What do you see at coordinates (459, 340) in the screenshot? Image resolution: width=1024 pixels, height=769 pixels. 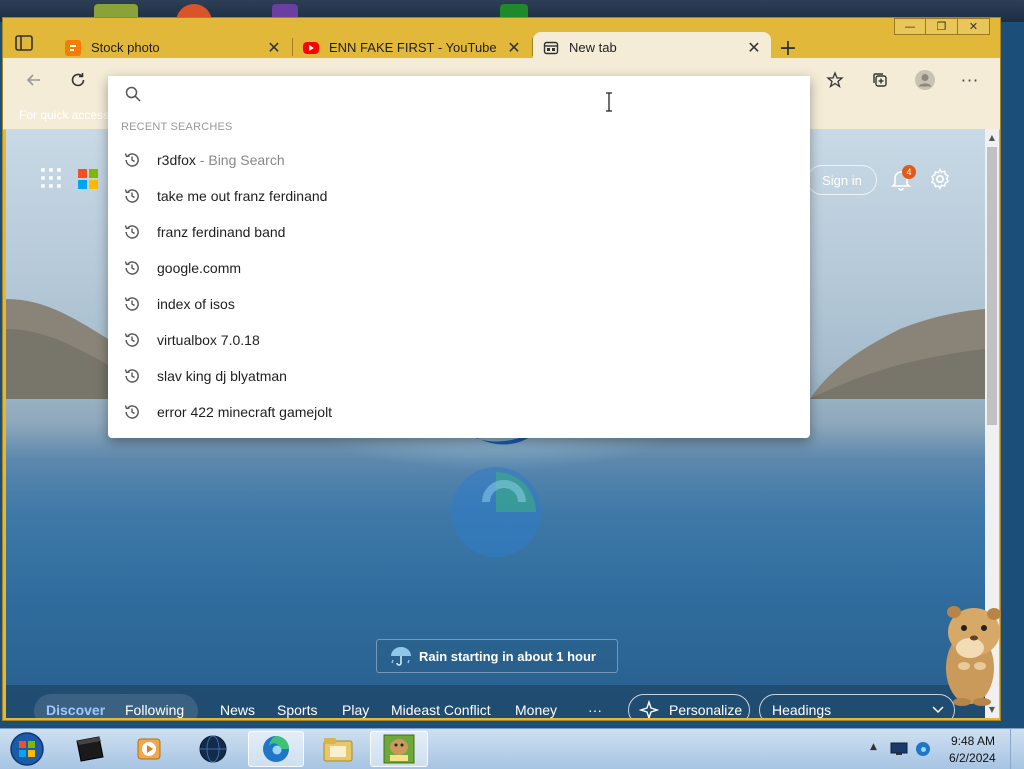 I see `suggestion-item: virtualbox 7.0.18` at bounding box center [459, 340].